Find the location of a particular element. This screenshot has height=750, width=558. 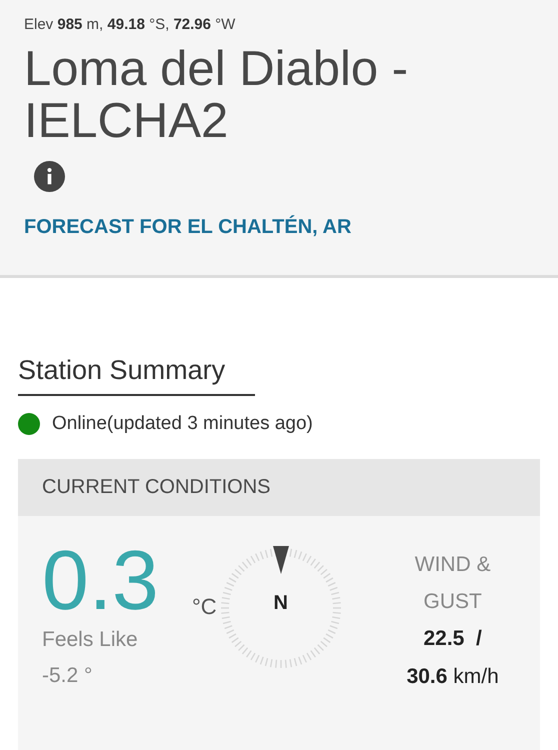

coordinates-text: Elev 985 m, 49.18 °S, 72.96 °W is located at coordinates (130, 24).